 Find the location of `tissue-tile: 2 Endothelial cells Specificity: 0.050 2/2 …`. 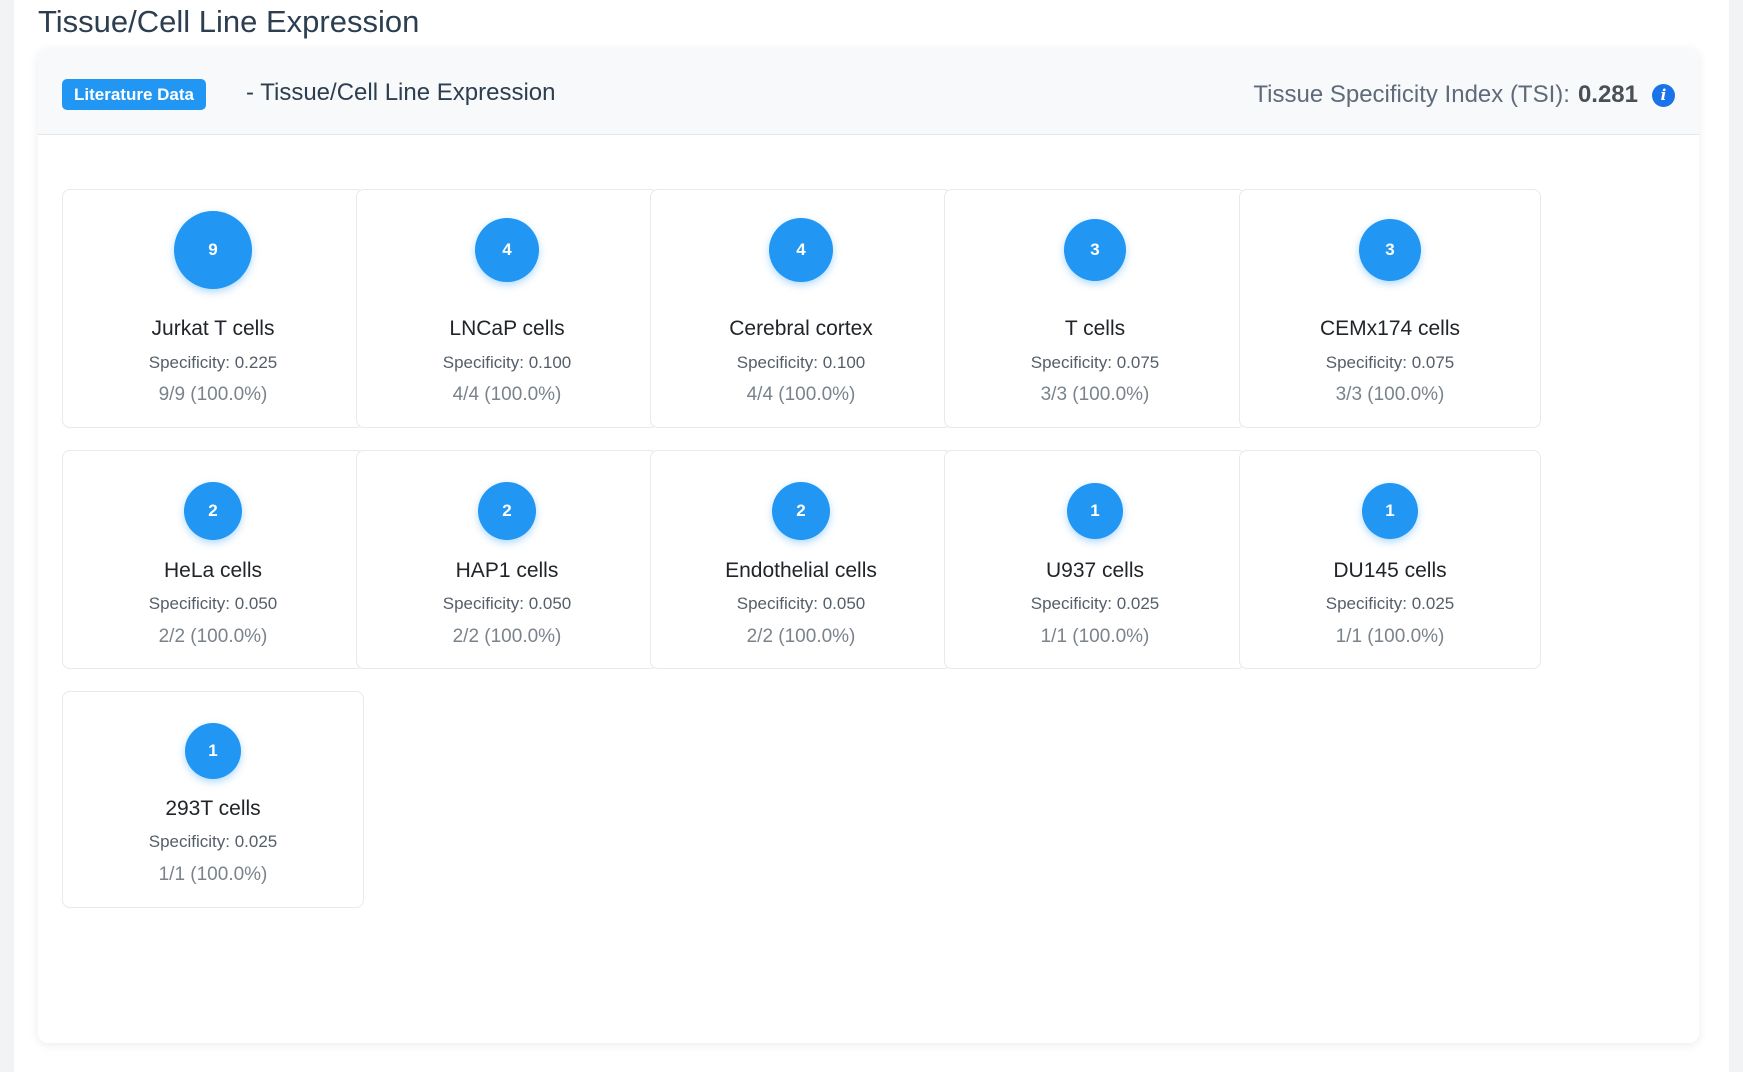

tissue-tile: 2 Endothelial cells Specificity: 0.050 2/2 … is located at coordinates (801, 559).